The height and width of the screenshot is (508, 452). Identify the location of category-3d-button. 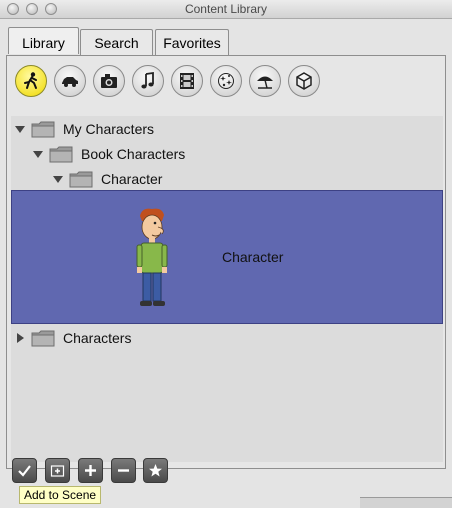
(304, 81).